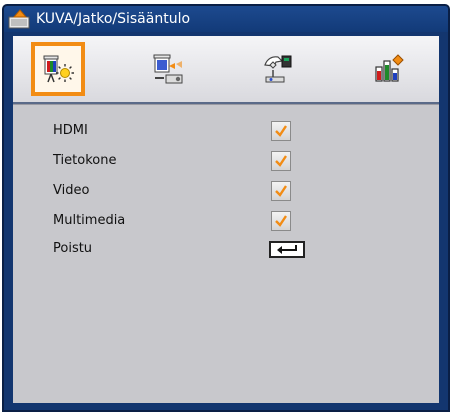  I want to click on multimedia-checkbox, so click(281, 221).